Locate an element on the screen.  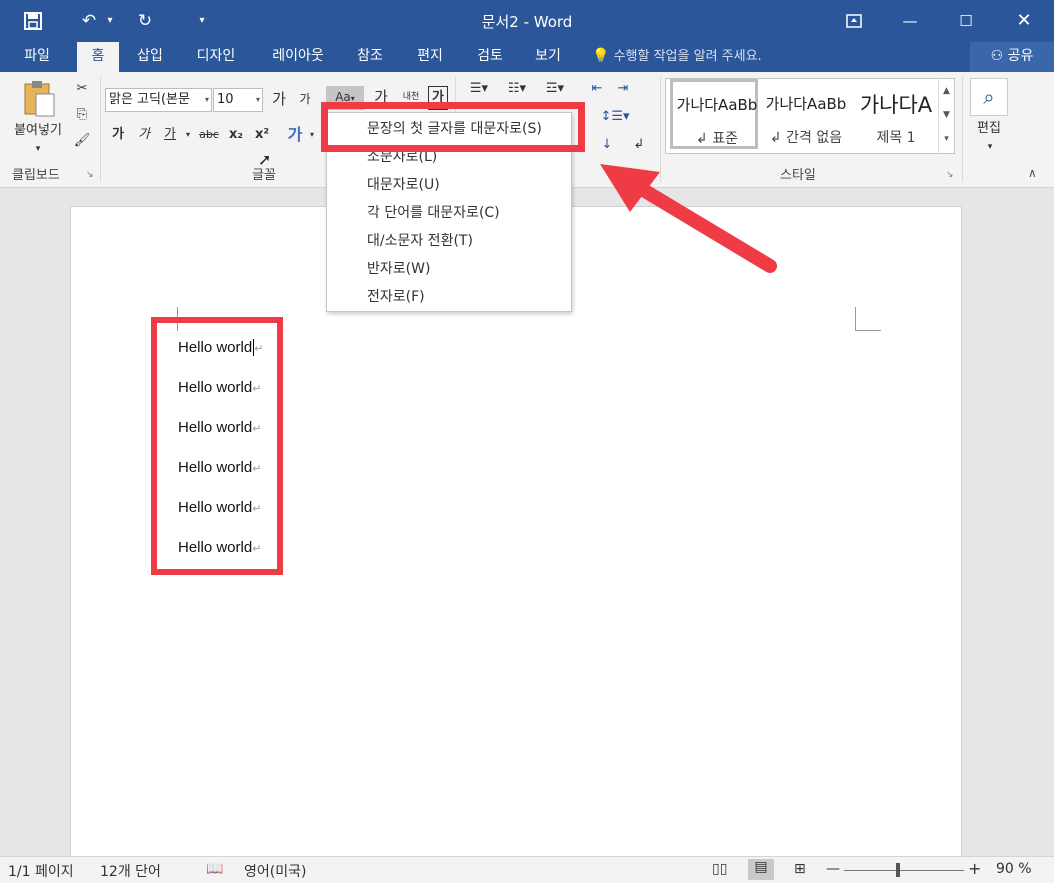
person-icon: ⚇ is located at coordinates (997, 56).